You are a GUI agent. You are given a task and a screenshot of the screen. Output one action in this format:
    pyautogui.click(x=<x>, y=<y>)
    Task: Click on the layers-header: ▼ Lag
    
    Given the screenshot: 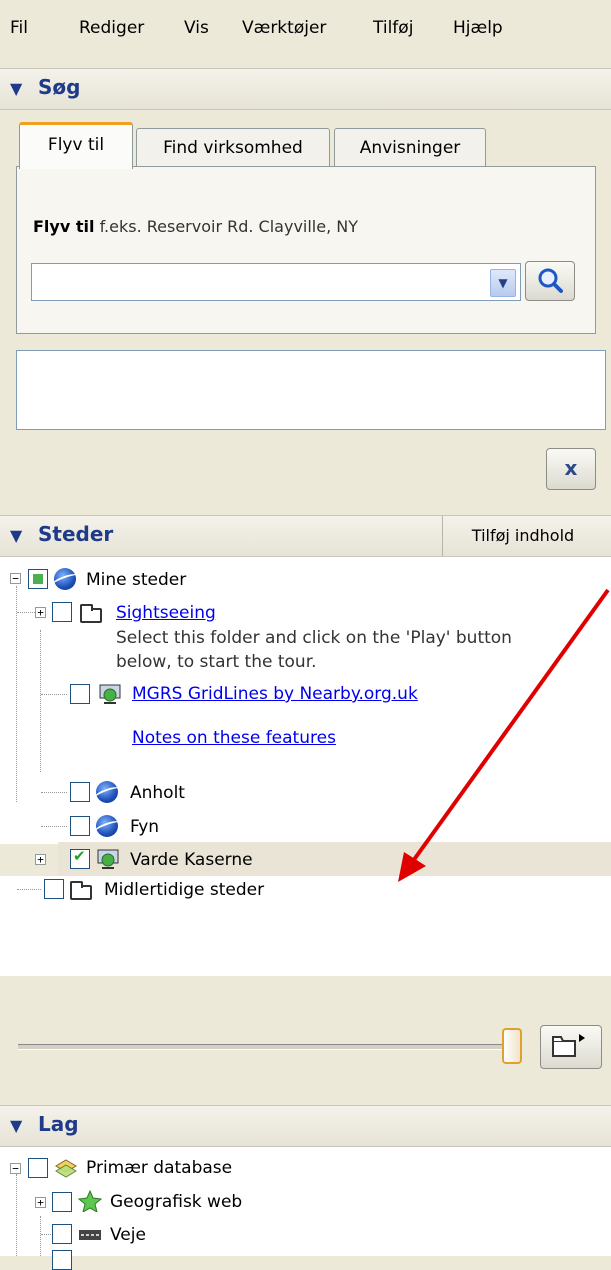 What is the action you would take?
    pyautogui.click(x=305, y=1126)
    